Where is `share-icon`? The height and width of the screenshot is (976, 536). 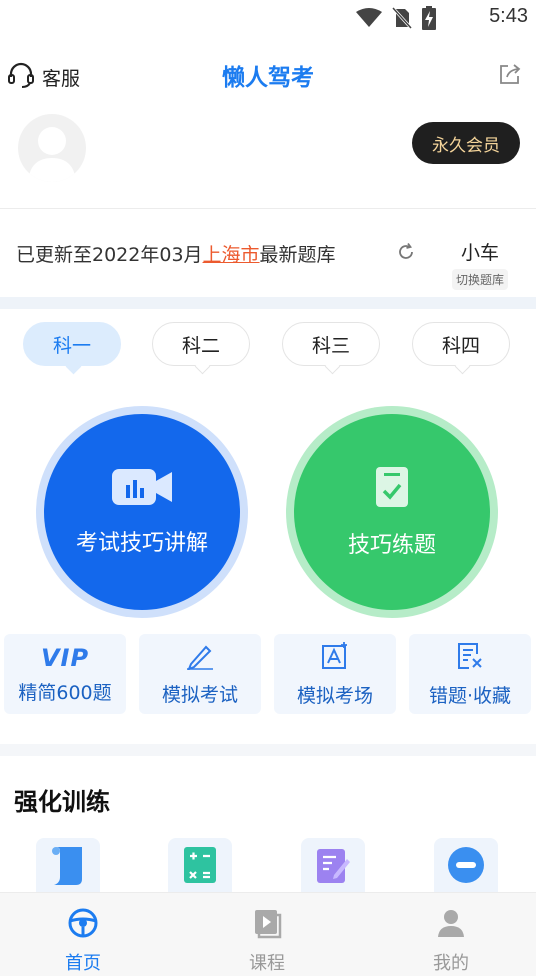 share-icon is located at coordinates (510, 77).